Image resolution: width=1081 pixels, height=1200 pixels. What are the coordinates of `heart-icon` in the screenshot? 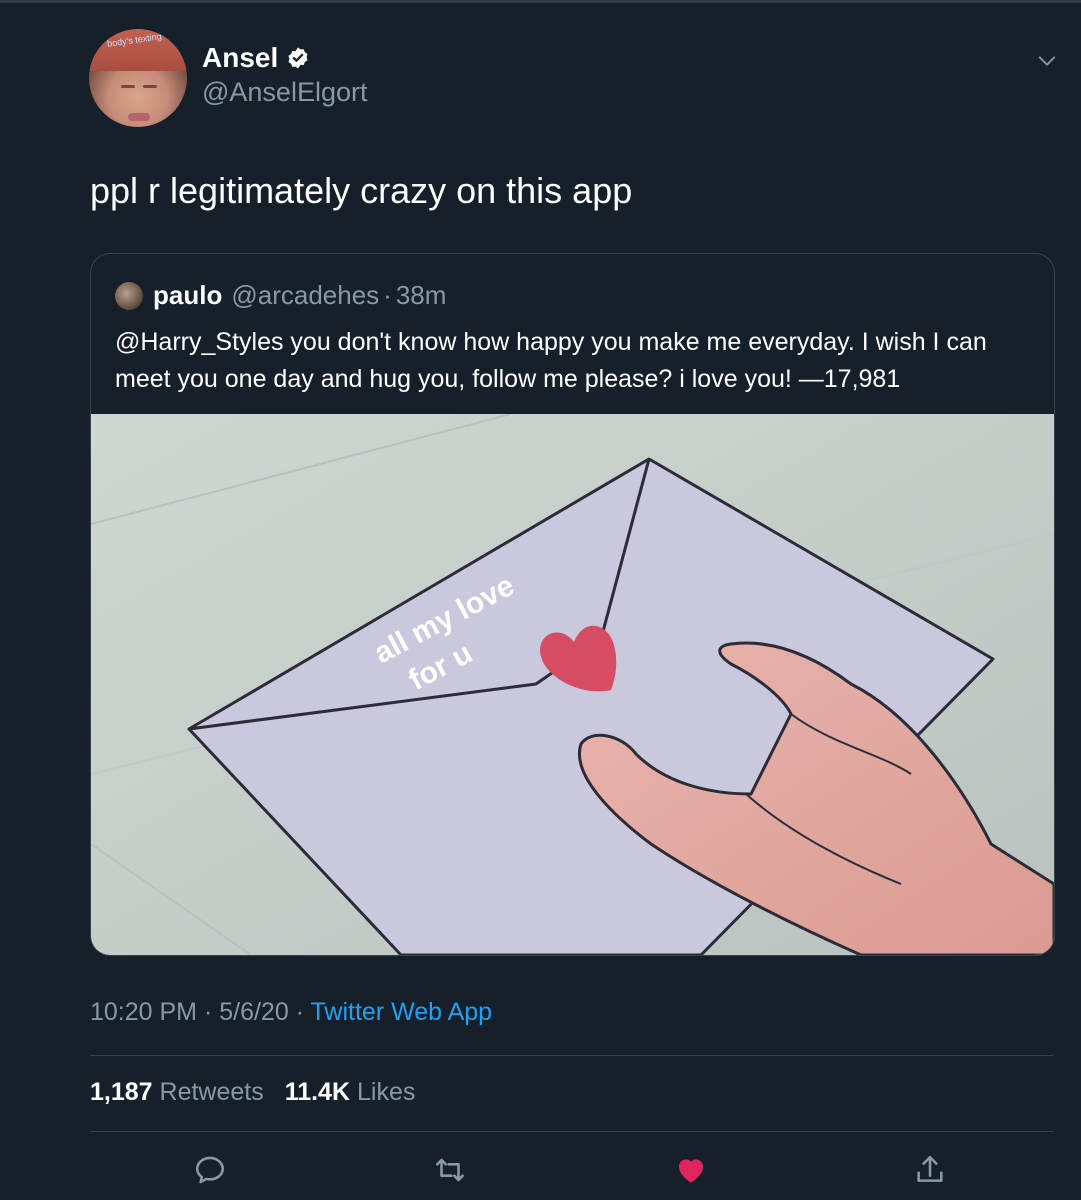 It's located at (691, 1170).